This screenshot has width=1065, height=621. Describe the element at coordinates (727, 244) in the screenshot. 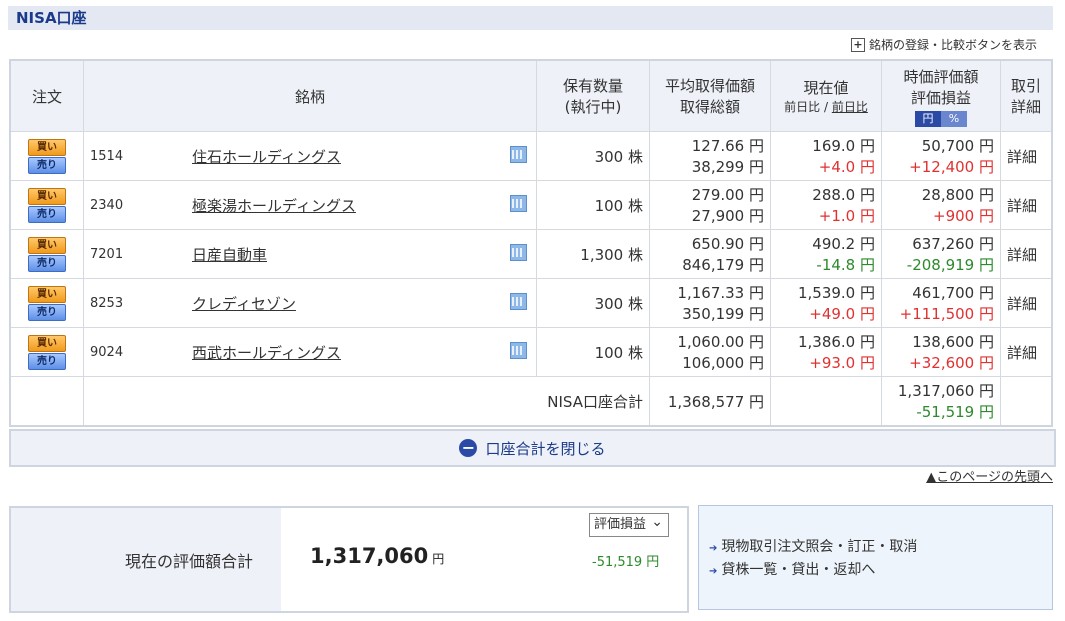

I see `avg-price: 650.90 円` at that location.